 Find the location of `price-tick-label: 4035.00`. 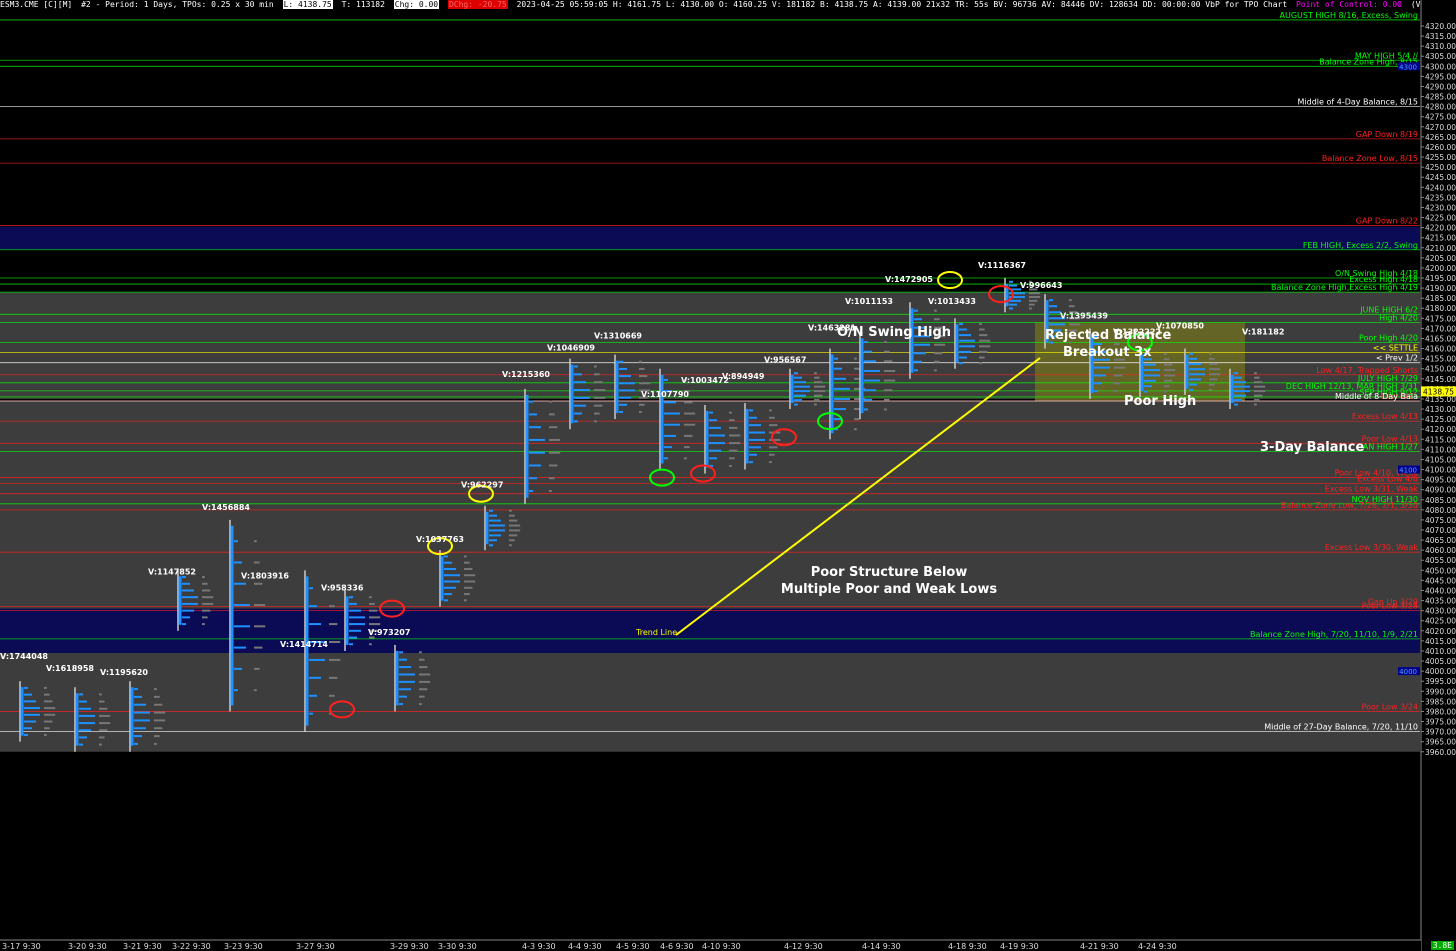

price-tick-label: 4035.00 is located at coordinates (1440, 601).